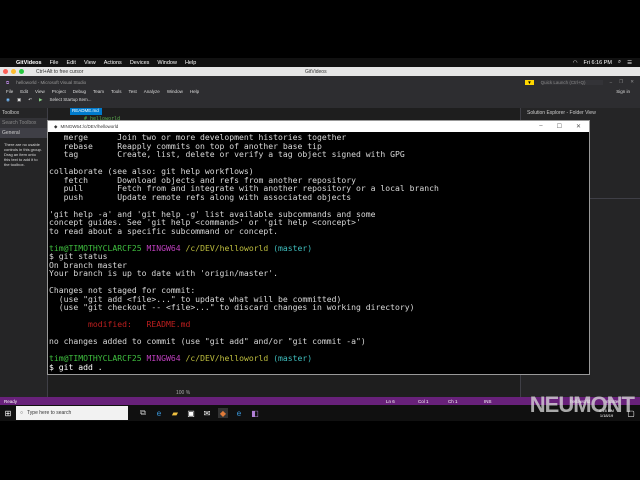  I want to click on file-explorer-icon: ▰, so click(175, 413).